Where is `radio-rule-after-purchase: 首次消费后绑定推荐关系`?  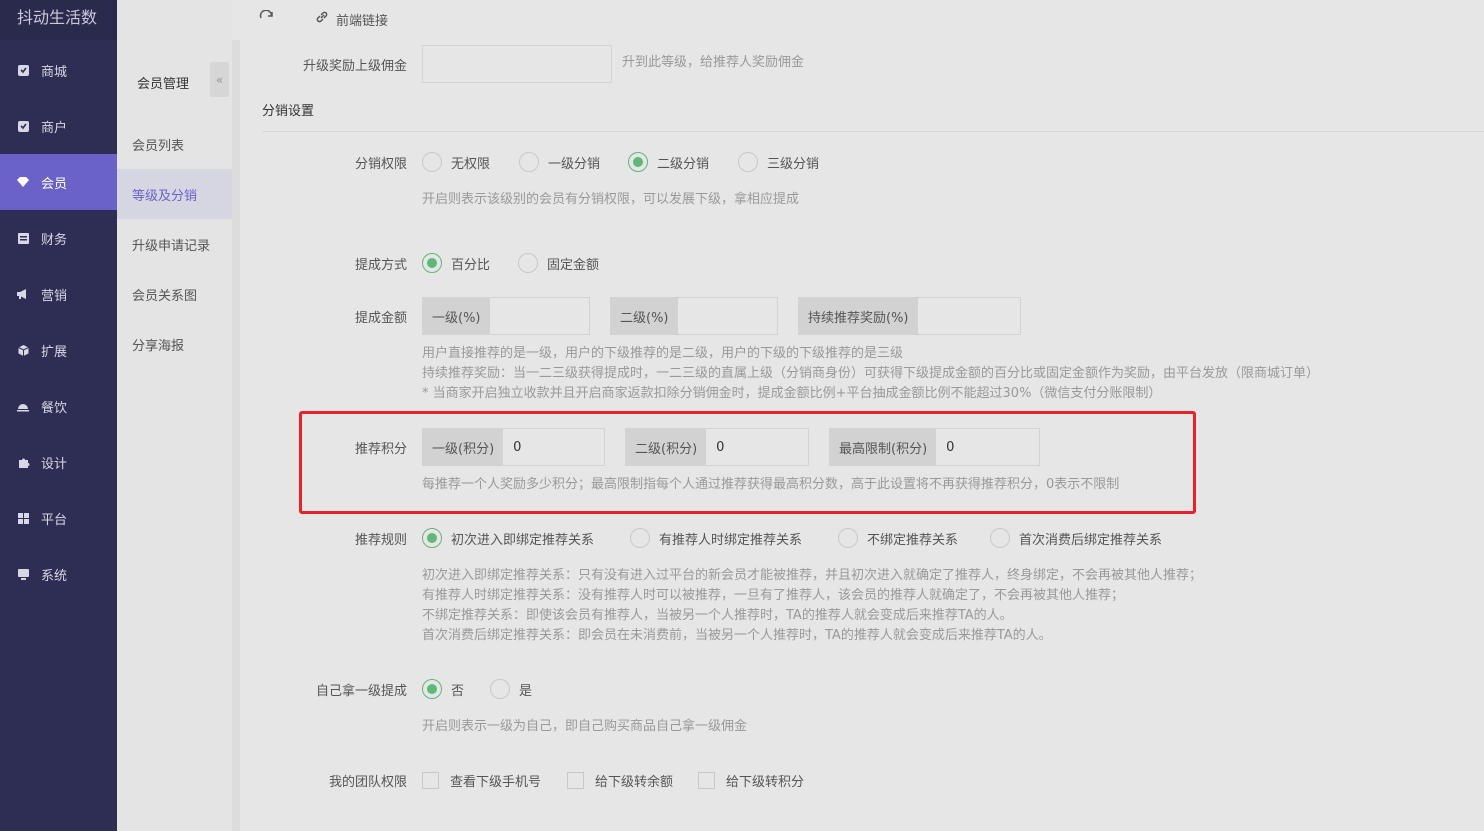 radio-rule-after-purchase: 首次消费后绑定推荐关系 is located at coordinates (1076, 538).